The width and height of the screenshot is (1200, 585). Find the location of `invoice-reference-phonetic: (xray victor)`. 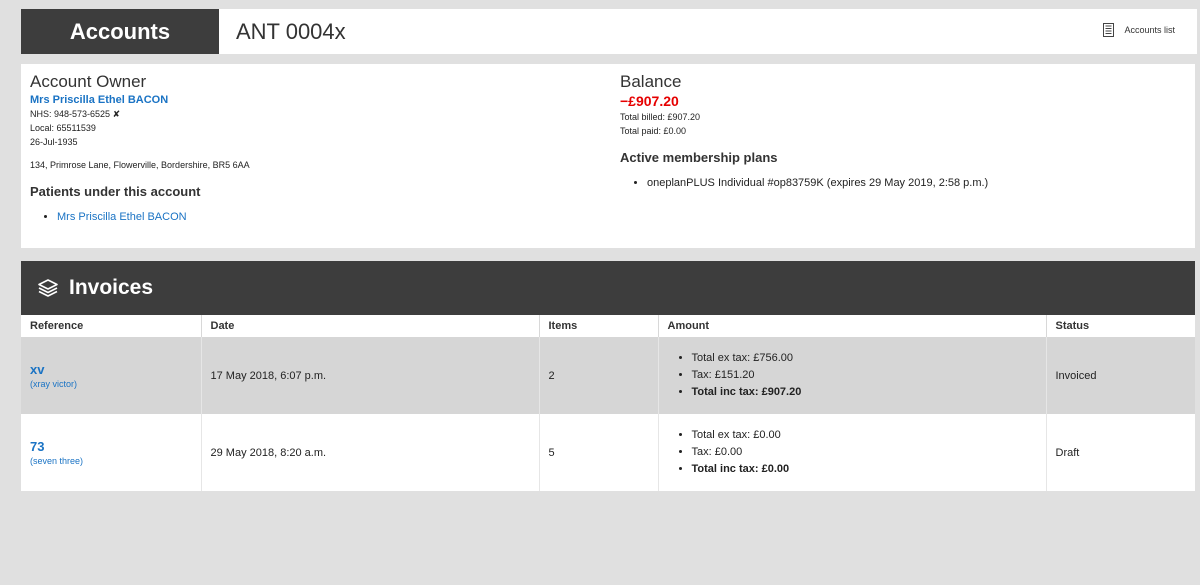

invoice-reference-phonetic: (xray victor) is located at coordinates (53, 384).